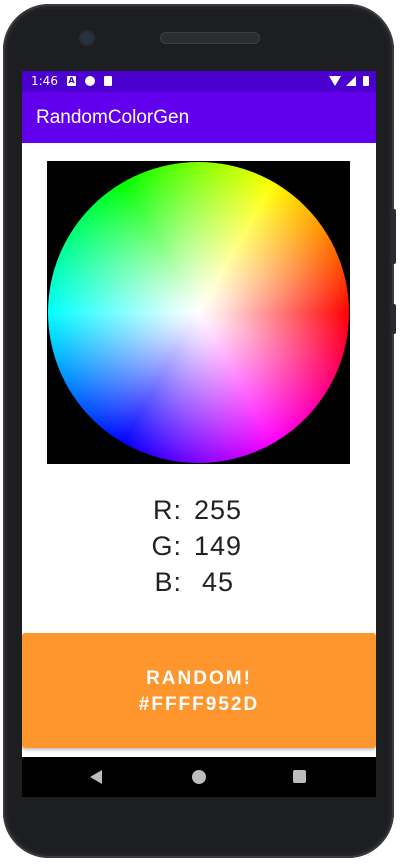 This screenshot has height=864, width=403. What do you see at coordinates (366, 81) in the screenshot?
I see `battery-icon` at bounding box center [366, 81].